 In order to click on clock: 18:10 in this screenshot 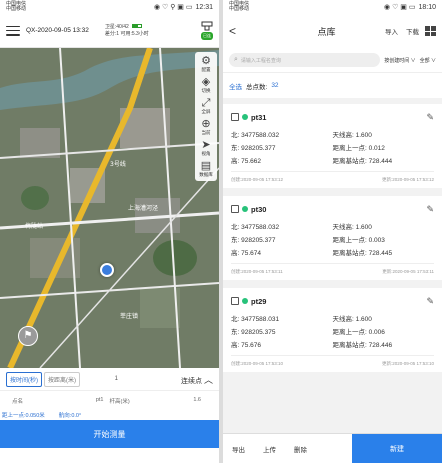, I will do `click(427, 7)`.